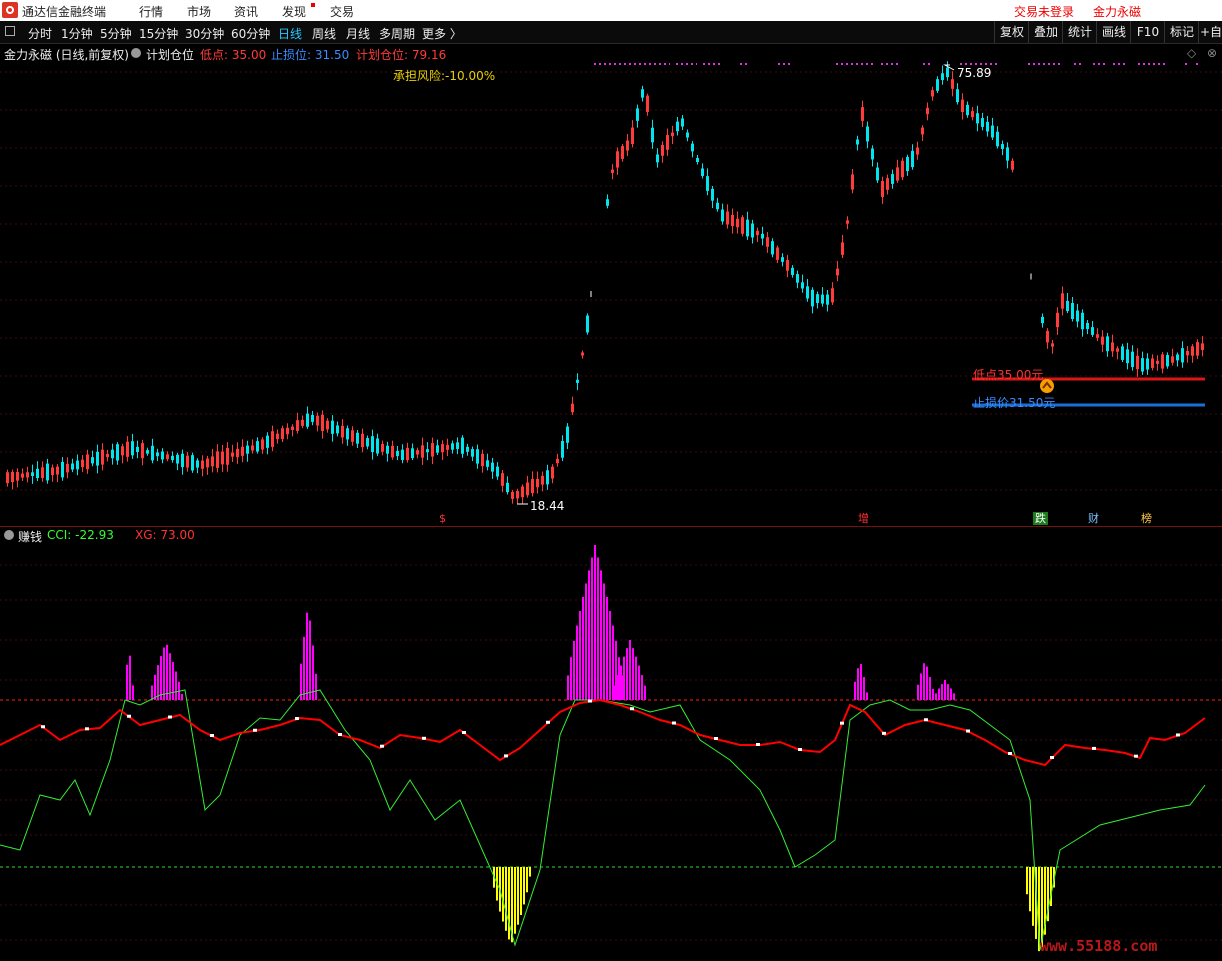 The width and height of the screenshot is (1222, 961). I want to click on panel-divider, so click(611, 526).